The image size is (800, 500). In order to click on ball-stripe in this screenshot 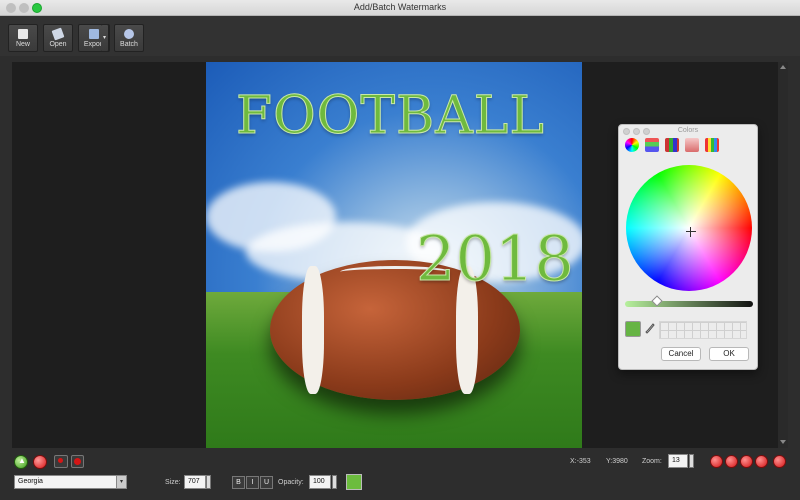, I will do `click(313, 330)`.